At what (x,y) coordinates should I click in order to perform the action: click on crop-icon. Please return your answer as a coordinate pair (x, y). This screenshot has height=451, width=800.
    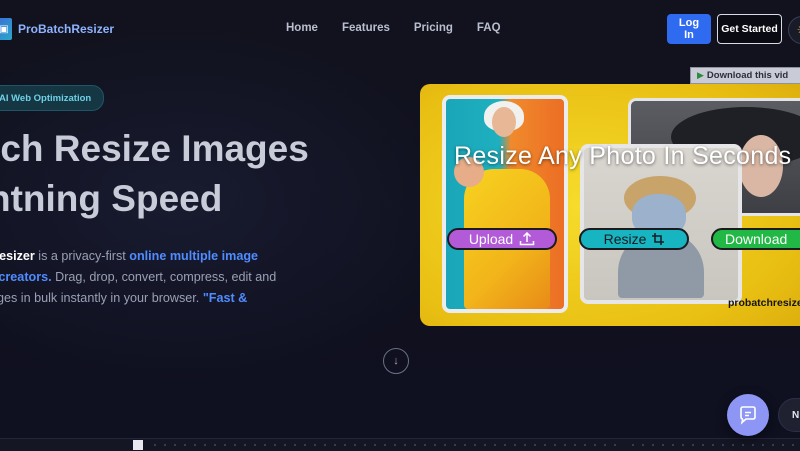
    Looking at the image, I should click on (658, 239).